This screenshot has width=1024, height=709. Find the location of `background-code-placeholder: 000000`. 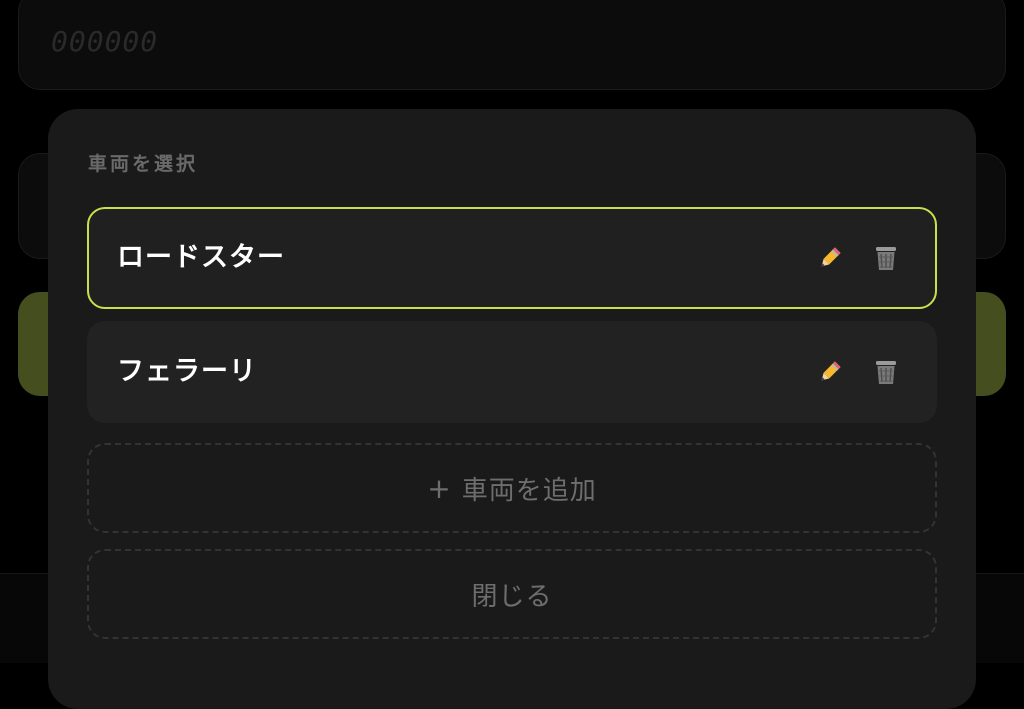

background-code-placeholder: 000000 is located at coordinates (105, 41).